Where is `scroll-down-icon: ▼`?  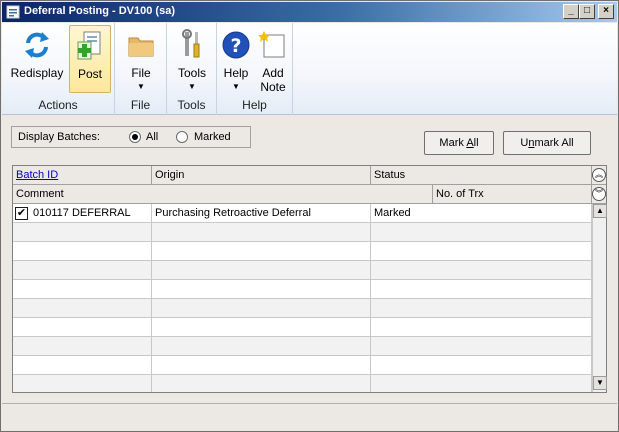 scroll-down-icon: ▼ is located at coordinates (600, 383).